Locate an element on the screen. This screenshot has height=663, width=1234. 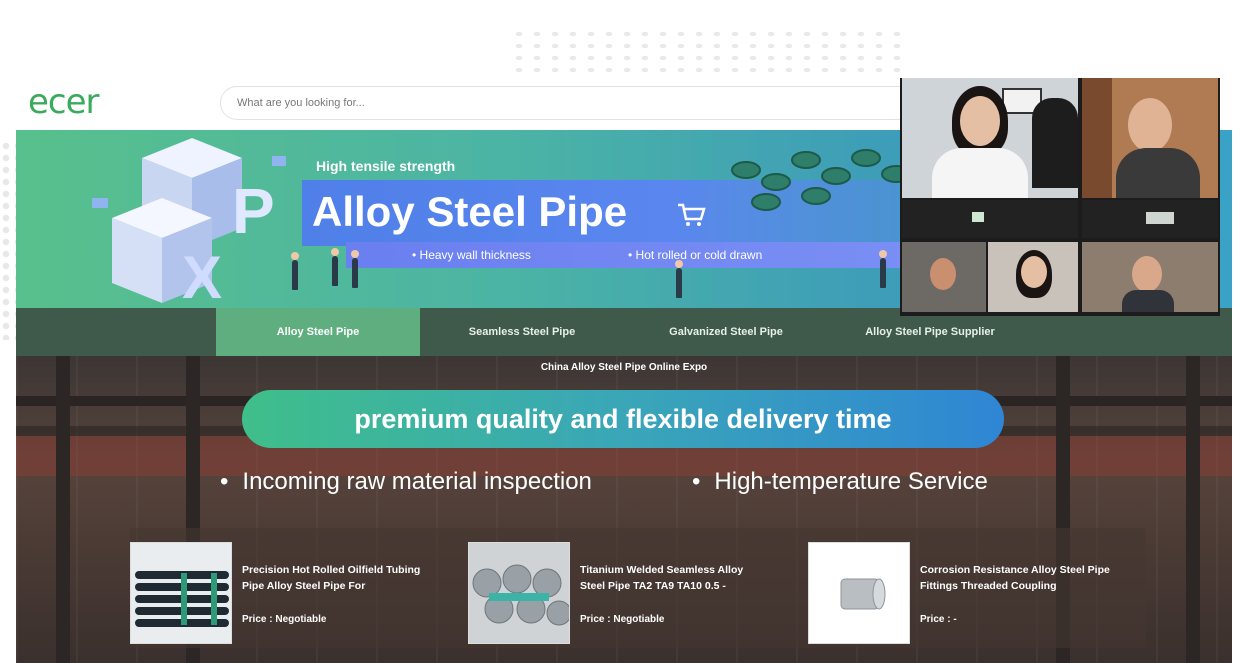
search-bar is located at coordinates (570, 103).